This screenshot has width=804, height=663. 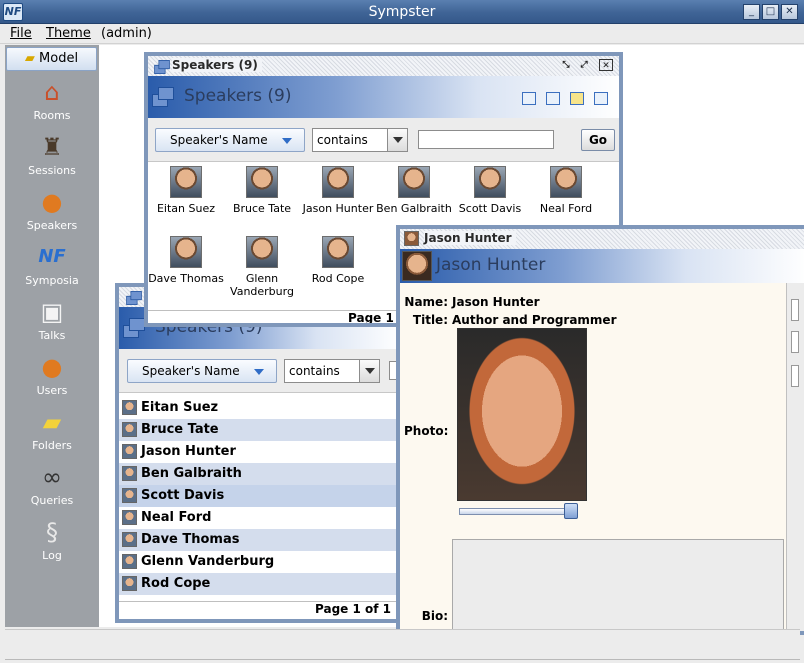 What do you see at coordinates (134, 328) in the screenshot?
I see `window-icon` at bounding box center [134, 328].